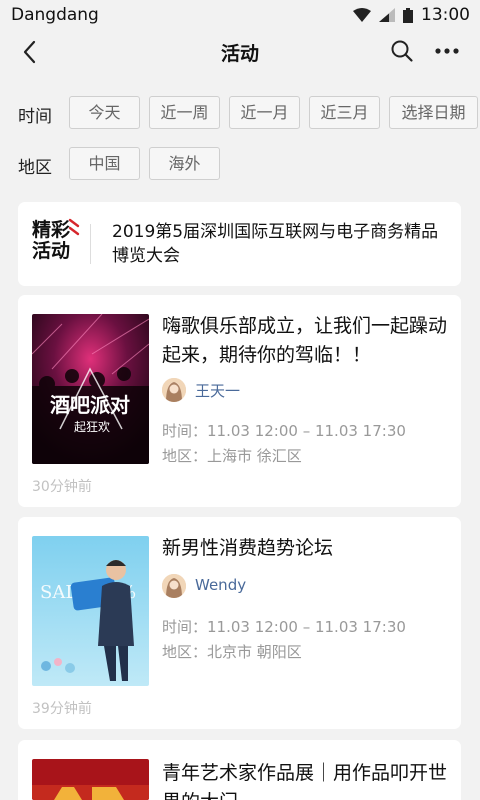 The width and height of the screenshot is (480, 800). What do you see at coordinates (90, 779) in the screenshot?
I see `event-poster-image` at bounding box center [90, 779].